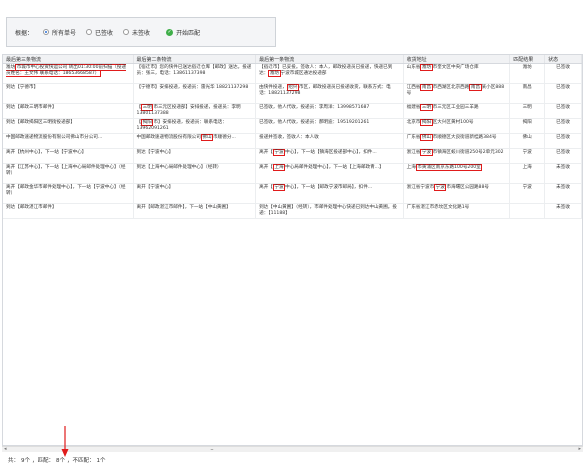  I want to click on table-cell: 到达【邮政湛江市邮件】, so click(68, 211).